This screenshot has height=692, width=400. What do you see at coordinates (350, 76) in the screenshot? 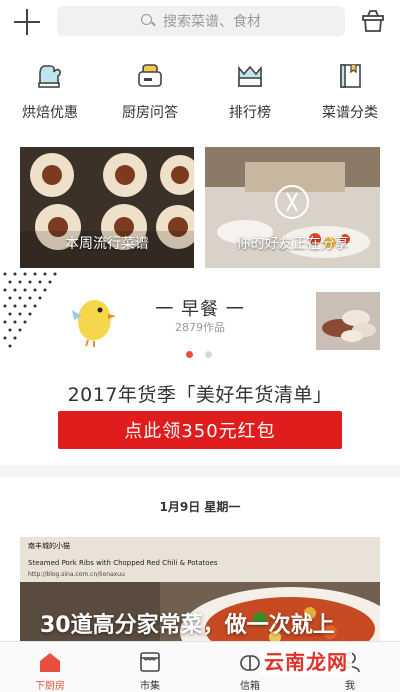
I see `recipe-book-icon` at bounding box center [350, 76].